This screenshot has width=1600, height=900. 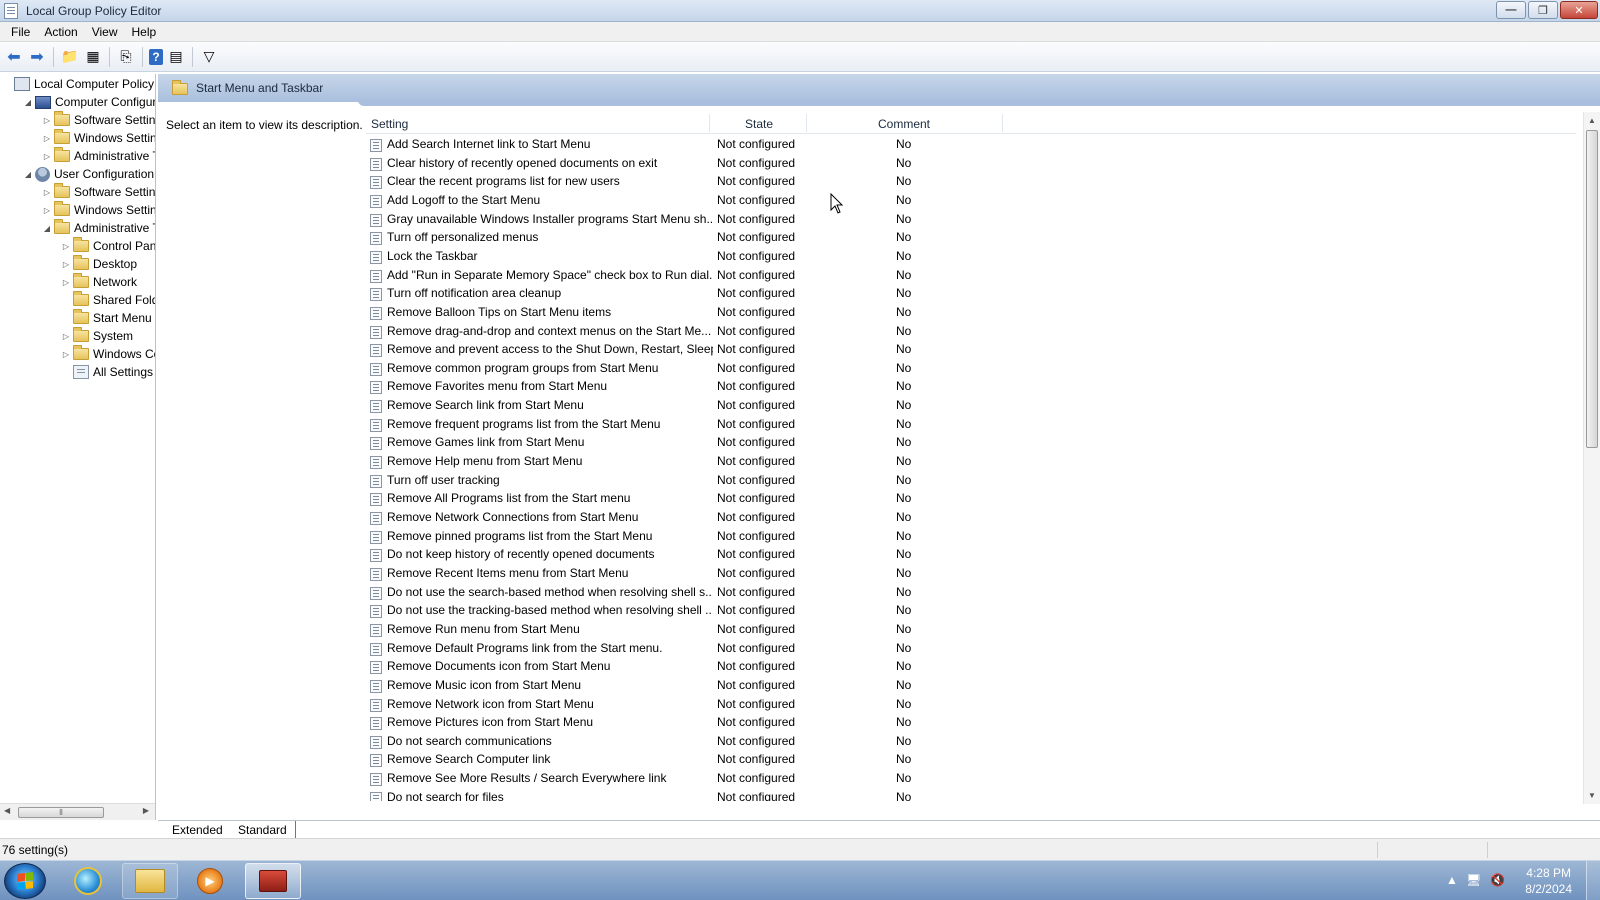 I want to click on tree-horizontal-scrollbar: ◀ ⦀ ▶, so click(x=77, y=811).